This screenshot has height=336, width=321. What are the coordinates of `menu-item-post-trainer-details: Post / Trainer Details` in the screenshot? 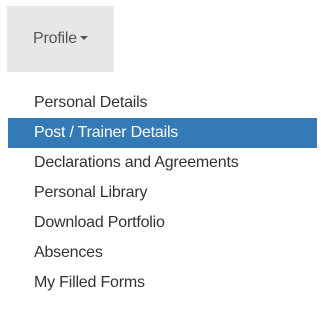 It's located at (162, 133).